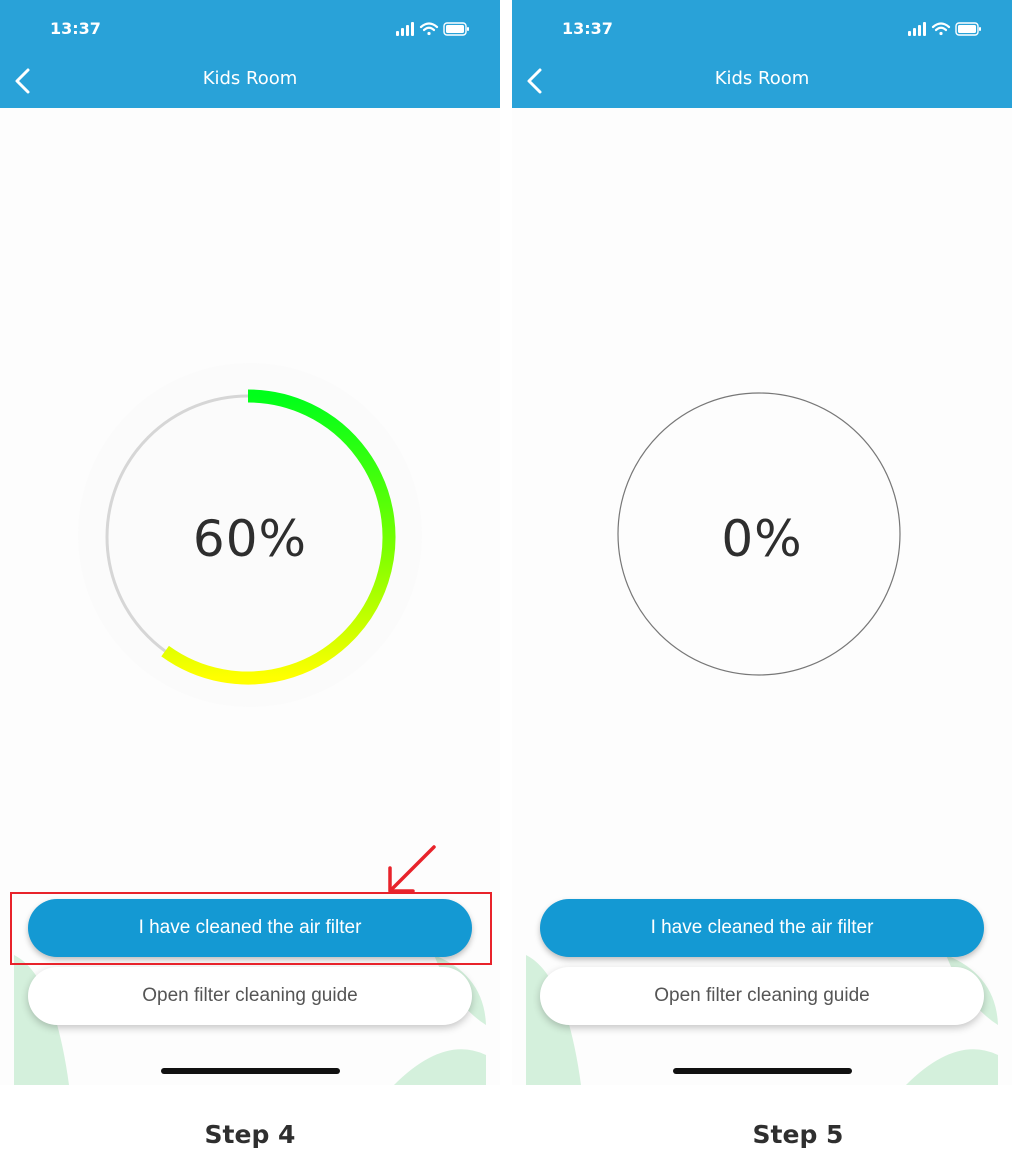 This screenshot has height=1165, width=1024. I want to click on red-arrow-icon, so click(412, 869).